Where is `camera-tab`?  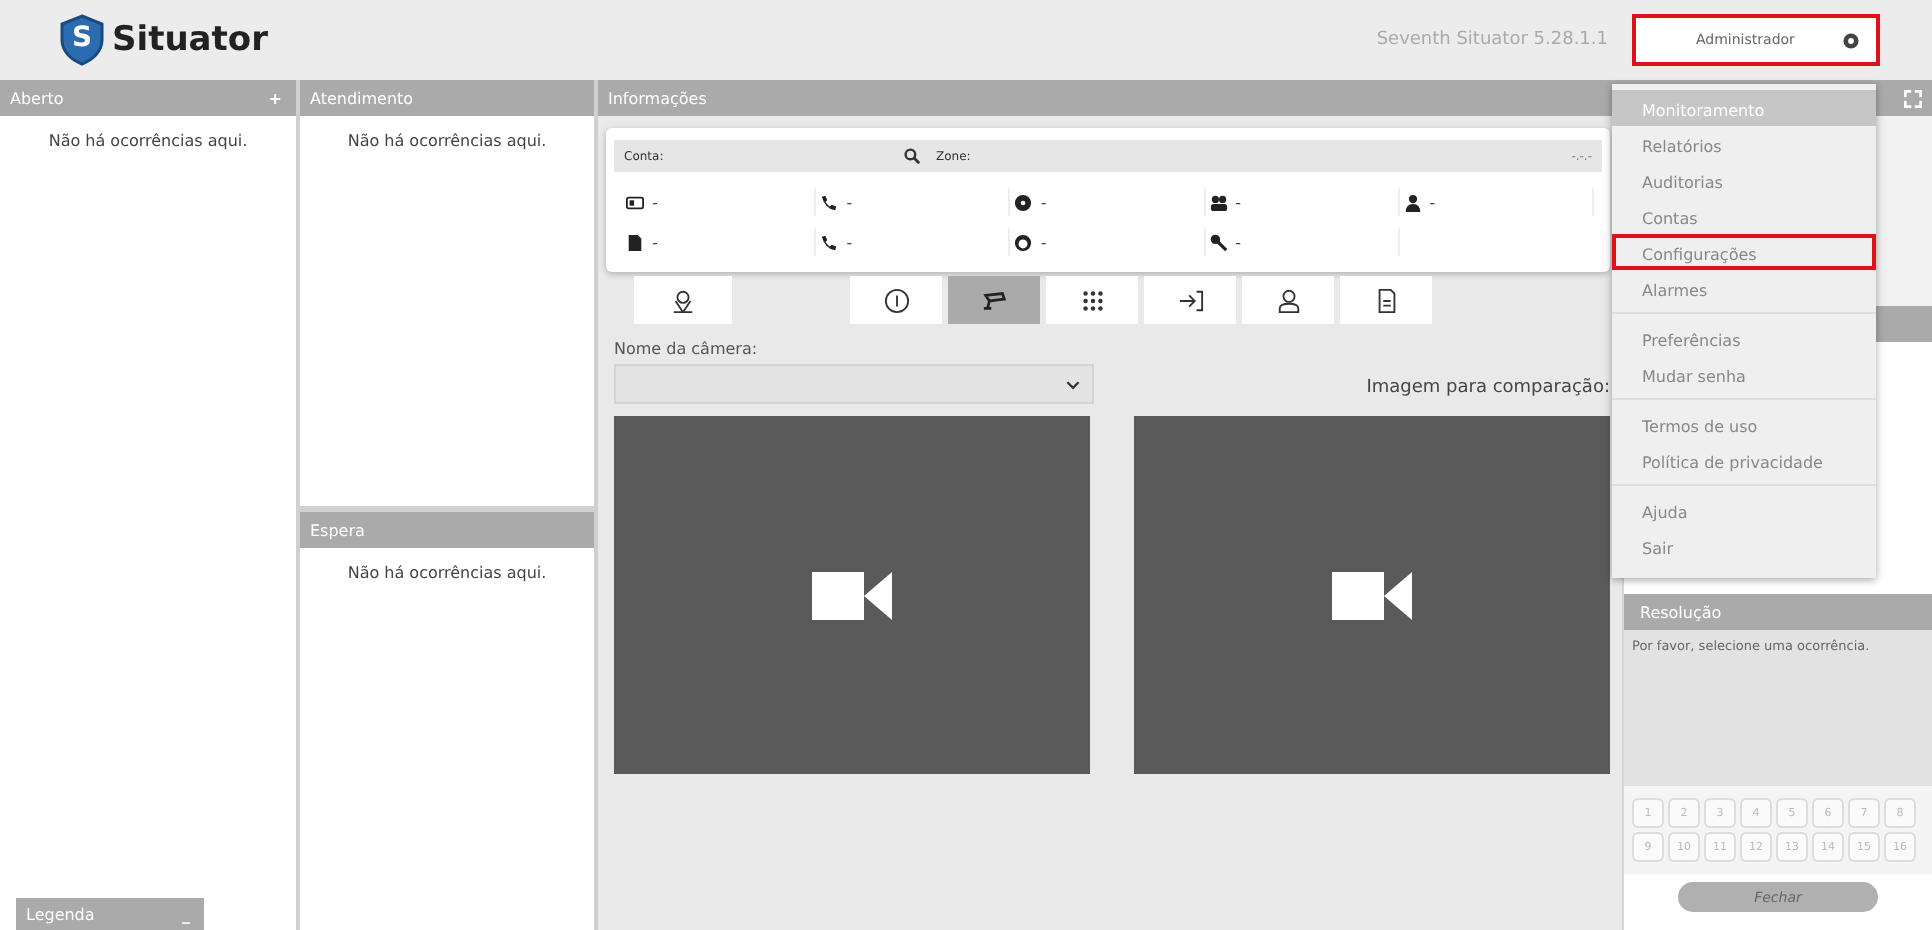 camera-tab is located at coordinates (994, 300).